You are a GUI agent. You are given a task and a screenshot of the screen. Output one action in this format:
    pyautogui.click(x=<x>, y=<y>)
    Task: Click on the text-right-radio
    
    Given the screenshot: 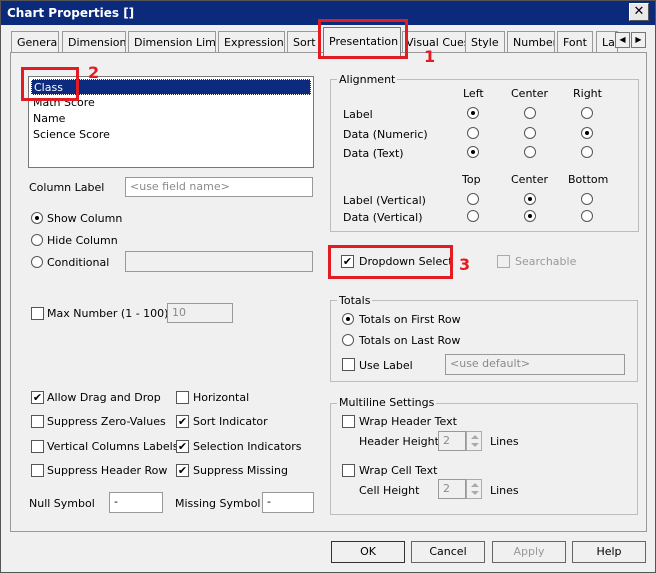 What is the action you would take?
    pyautogui.click(x=587, y=152)
    